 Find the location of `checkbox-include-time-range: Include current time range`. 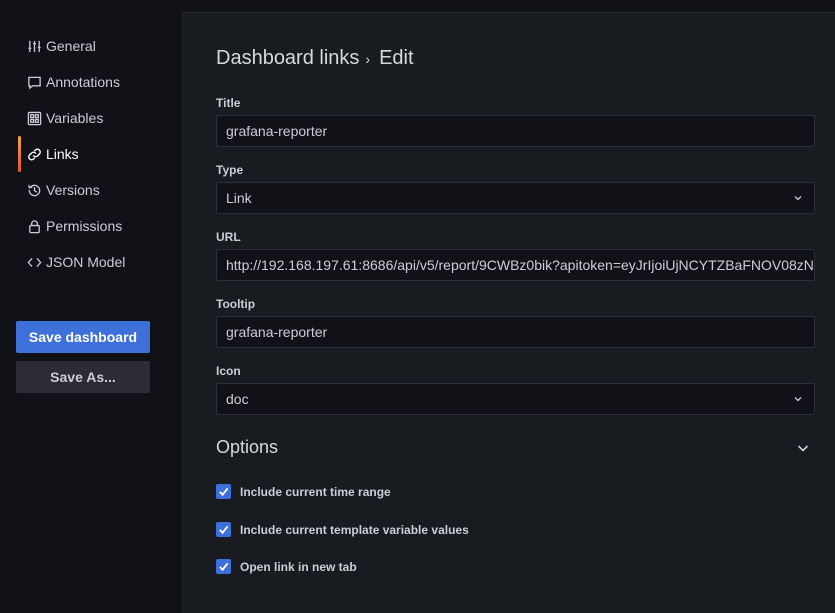

checkbox-include-time-range: Include current time range is located at coordinates (303, 491).